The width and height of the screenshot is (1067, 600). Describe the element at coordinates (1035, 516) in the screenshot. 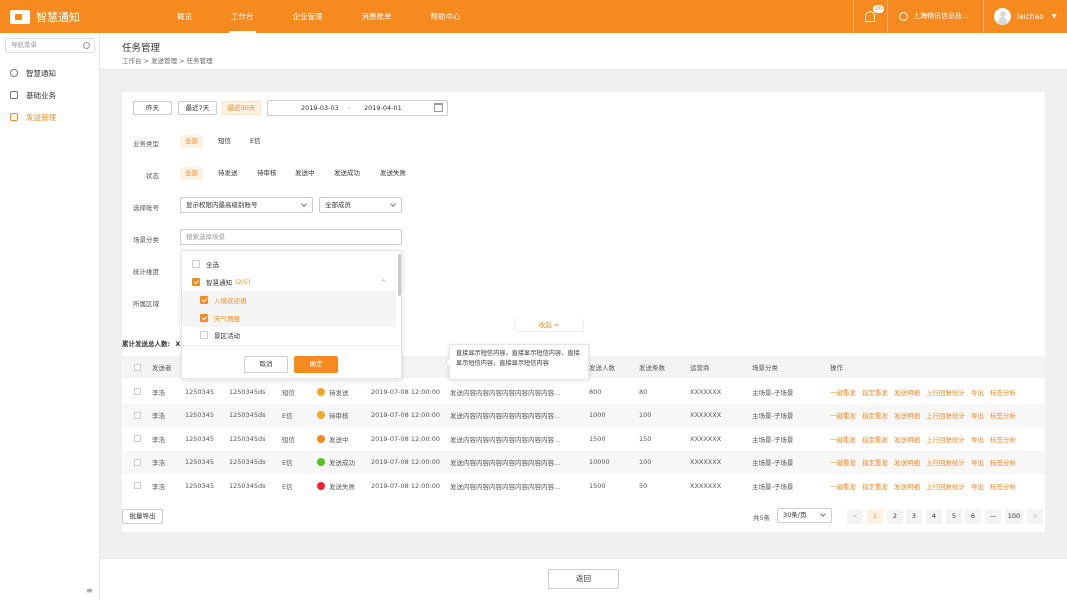

I see `next-page-button: >` at that location.